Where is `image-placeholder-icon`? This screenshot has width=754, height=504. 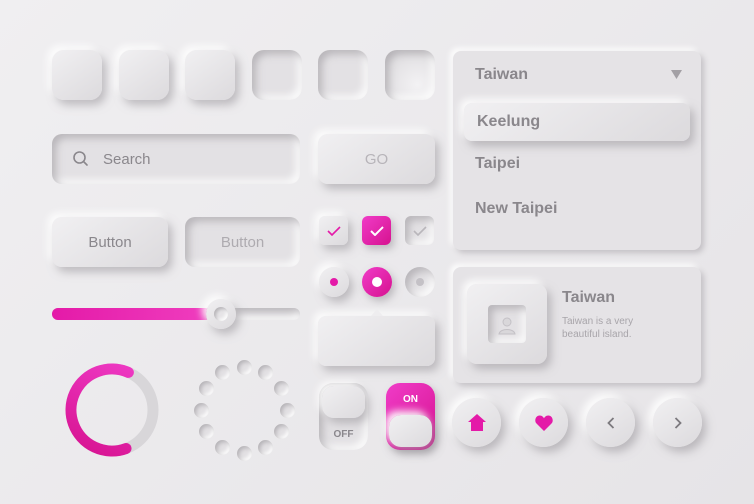 image-placeholder-icon is located at coordinates (507, 324).